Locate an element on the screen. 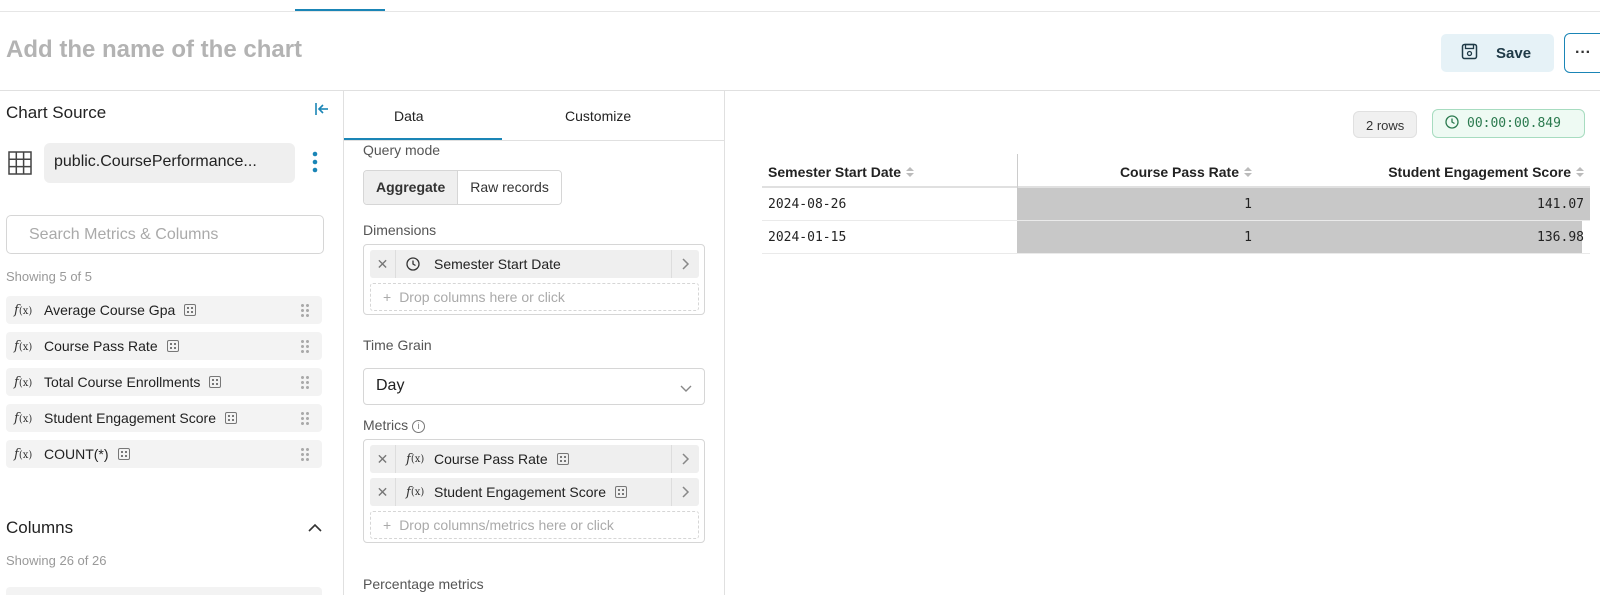 The image size is (1600, 595). metric-item: f(x) Student Engagement Score is located at coordinates (164, 418).